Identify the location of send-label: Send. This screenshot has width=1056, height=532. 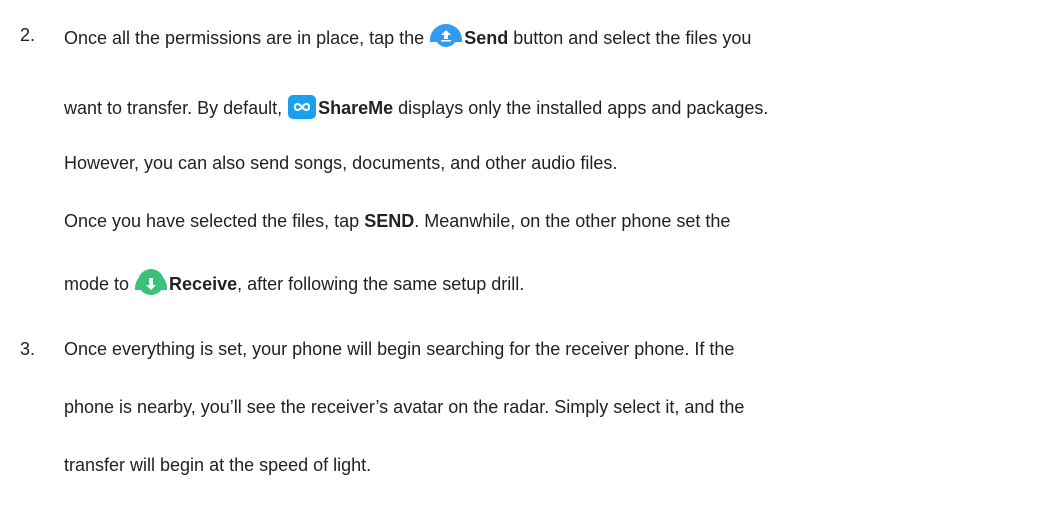
(486, 38).